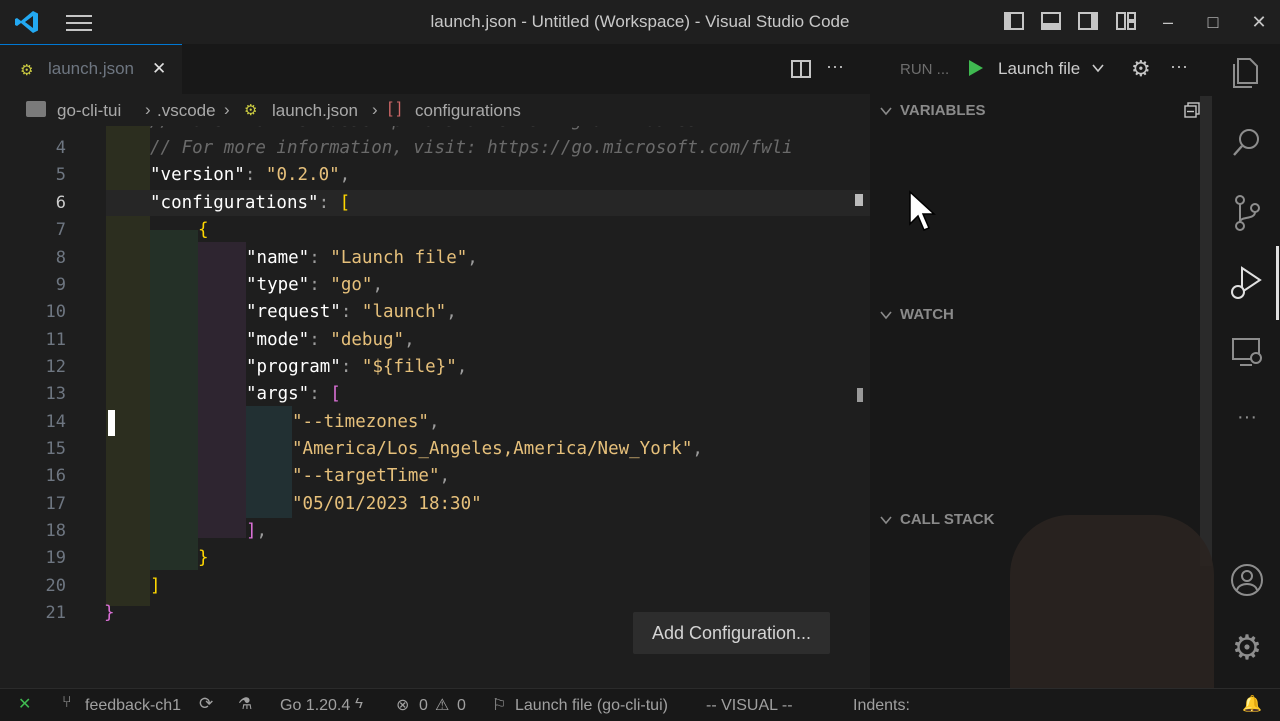  I want to click on debug-launch-icon: ⚐, so click(499, 705).